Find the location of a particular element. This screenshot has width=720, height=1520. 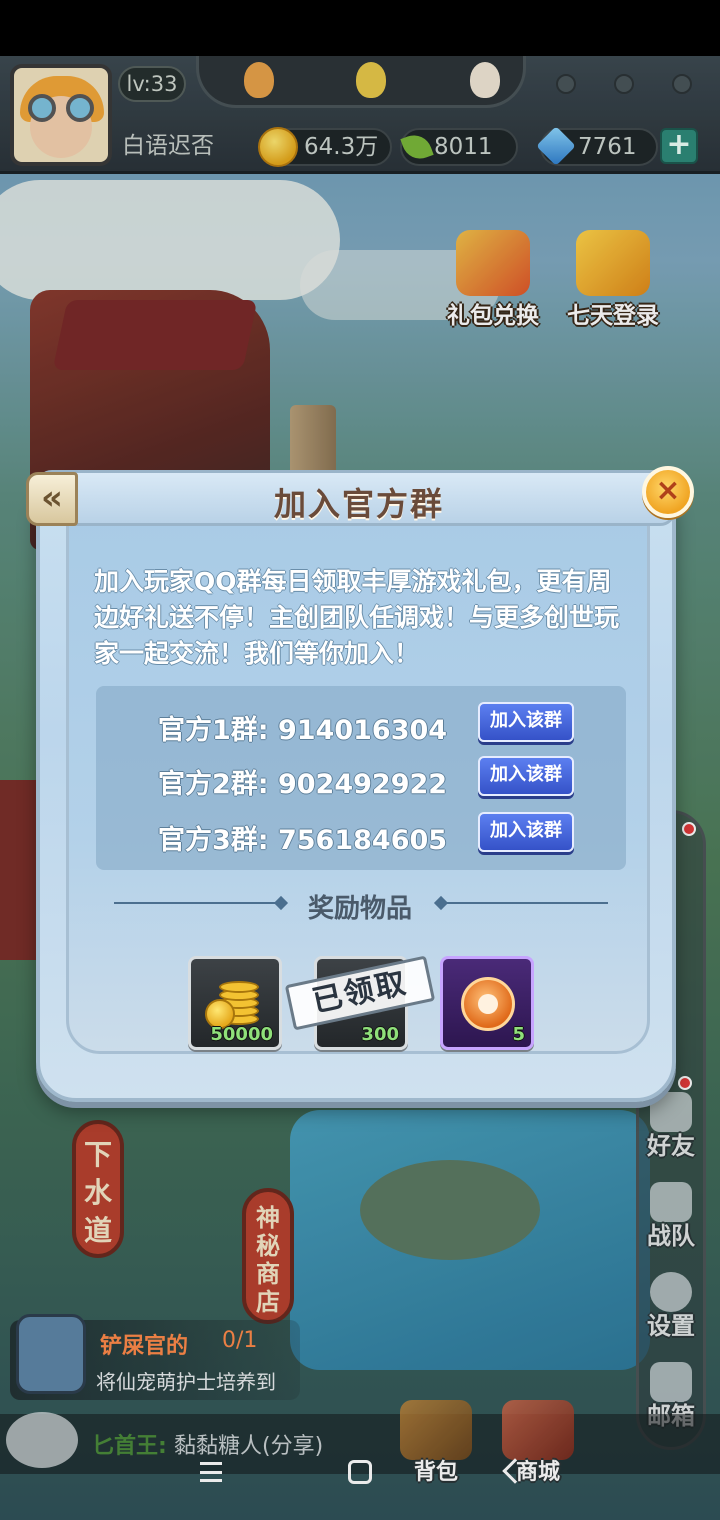

group-row: 官方3群: 756184605 加入该群 is located at coordinates (361, 837).